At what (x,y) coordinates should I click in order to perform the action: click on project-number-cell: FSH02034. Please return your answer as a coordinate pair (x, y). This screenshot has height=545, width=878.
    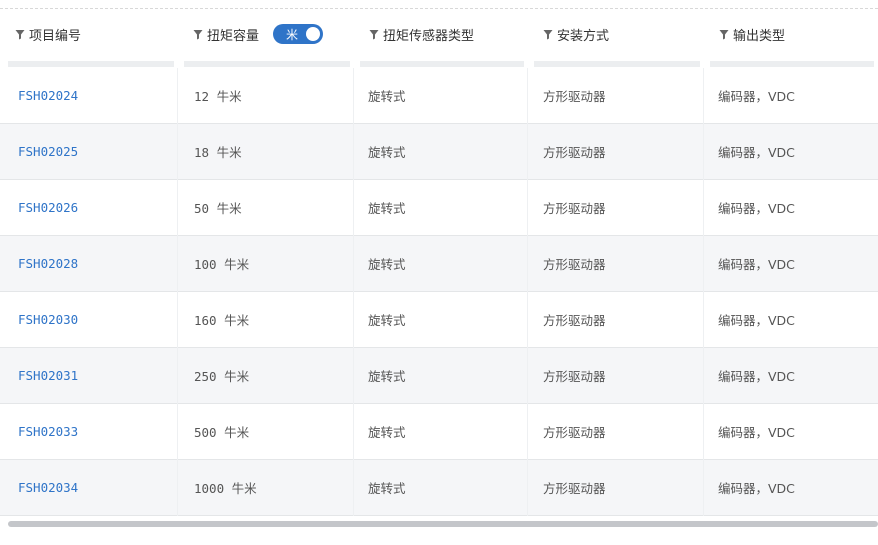
    Looking at the image, I should click on (89, 487).